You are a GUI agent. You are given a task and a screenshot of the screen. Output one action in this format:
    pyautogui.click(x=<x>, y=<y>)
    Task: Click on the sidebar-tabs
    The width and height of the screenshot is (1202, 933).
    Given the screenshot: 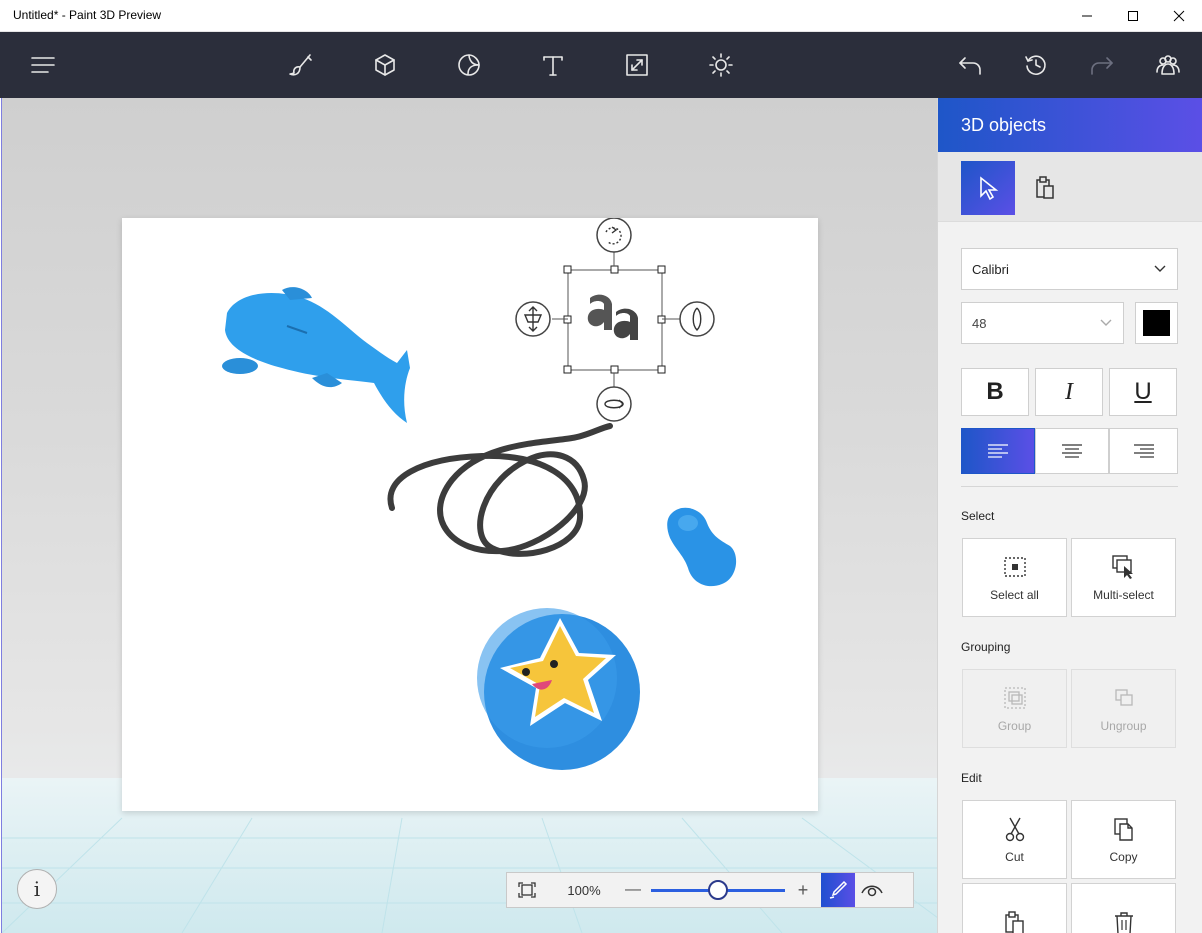 What is the action you would take?
    pyautogui.click(x=1070, y=187)
    